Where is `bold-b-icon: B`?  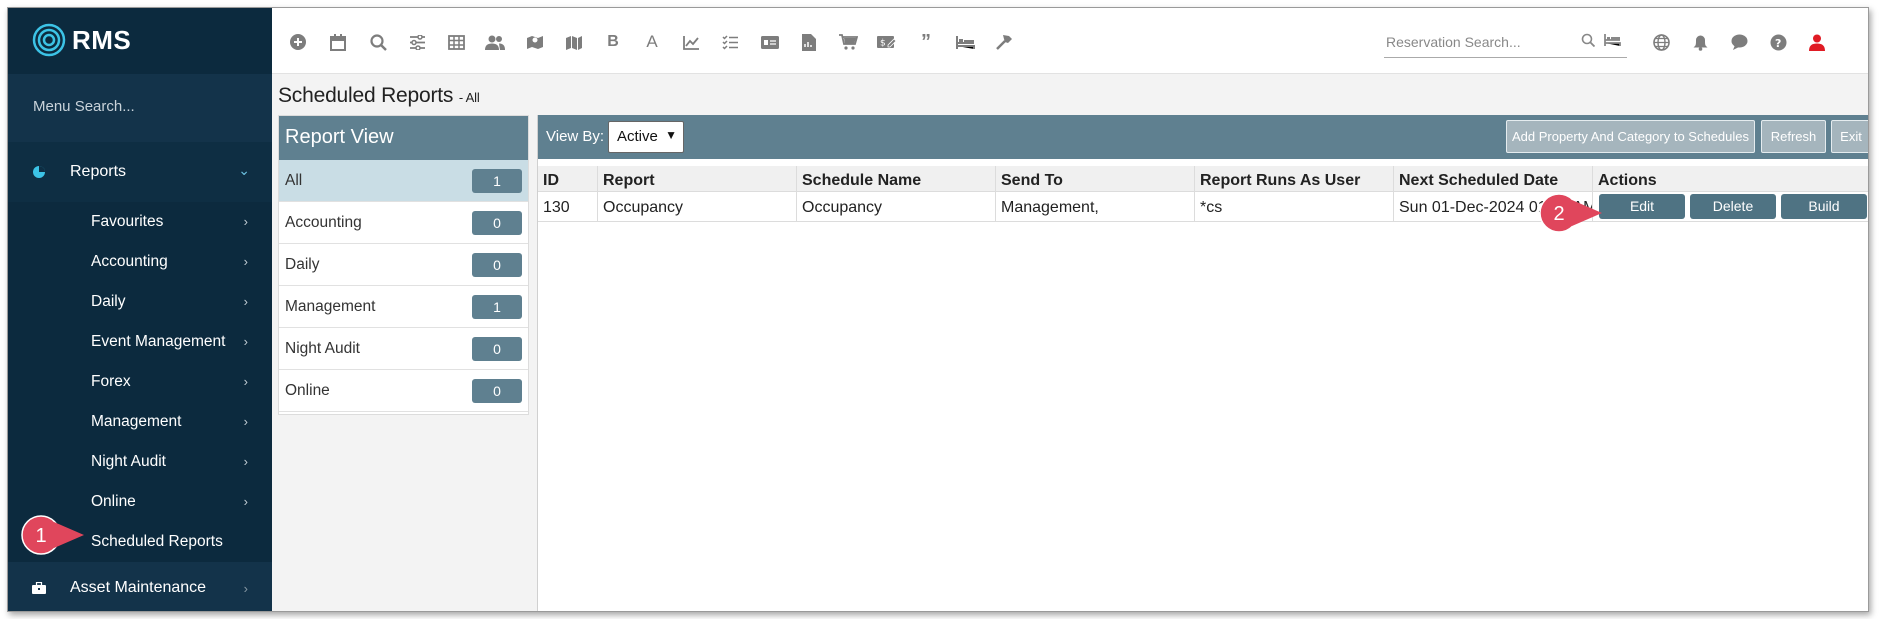
bold-b-icon: B is located at coordinates (613, 42).